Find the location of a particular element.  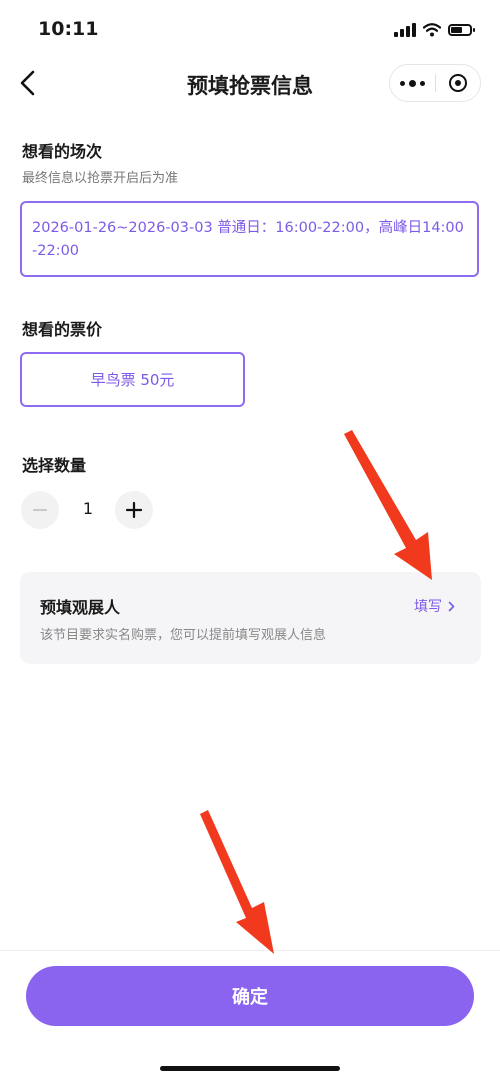

visitor-card-subtitle: 该节目要求实名购票，您可以提前填写观展人信息 is located at coordinates (183, 635).